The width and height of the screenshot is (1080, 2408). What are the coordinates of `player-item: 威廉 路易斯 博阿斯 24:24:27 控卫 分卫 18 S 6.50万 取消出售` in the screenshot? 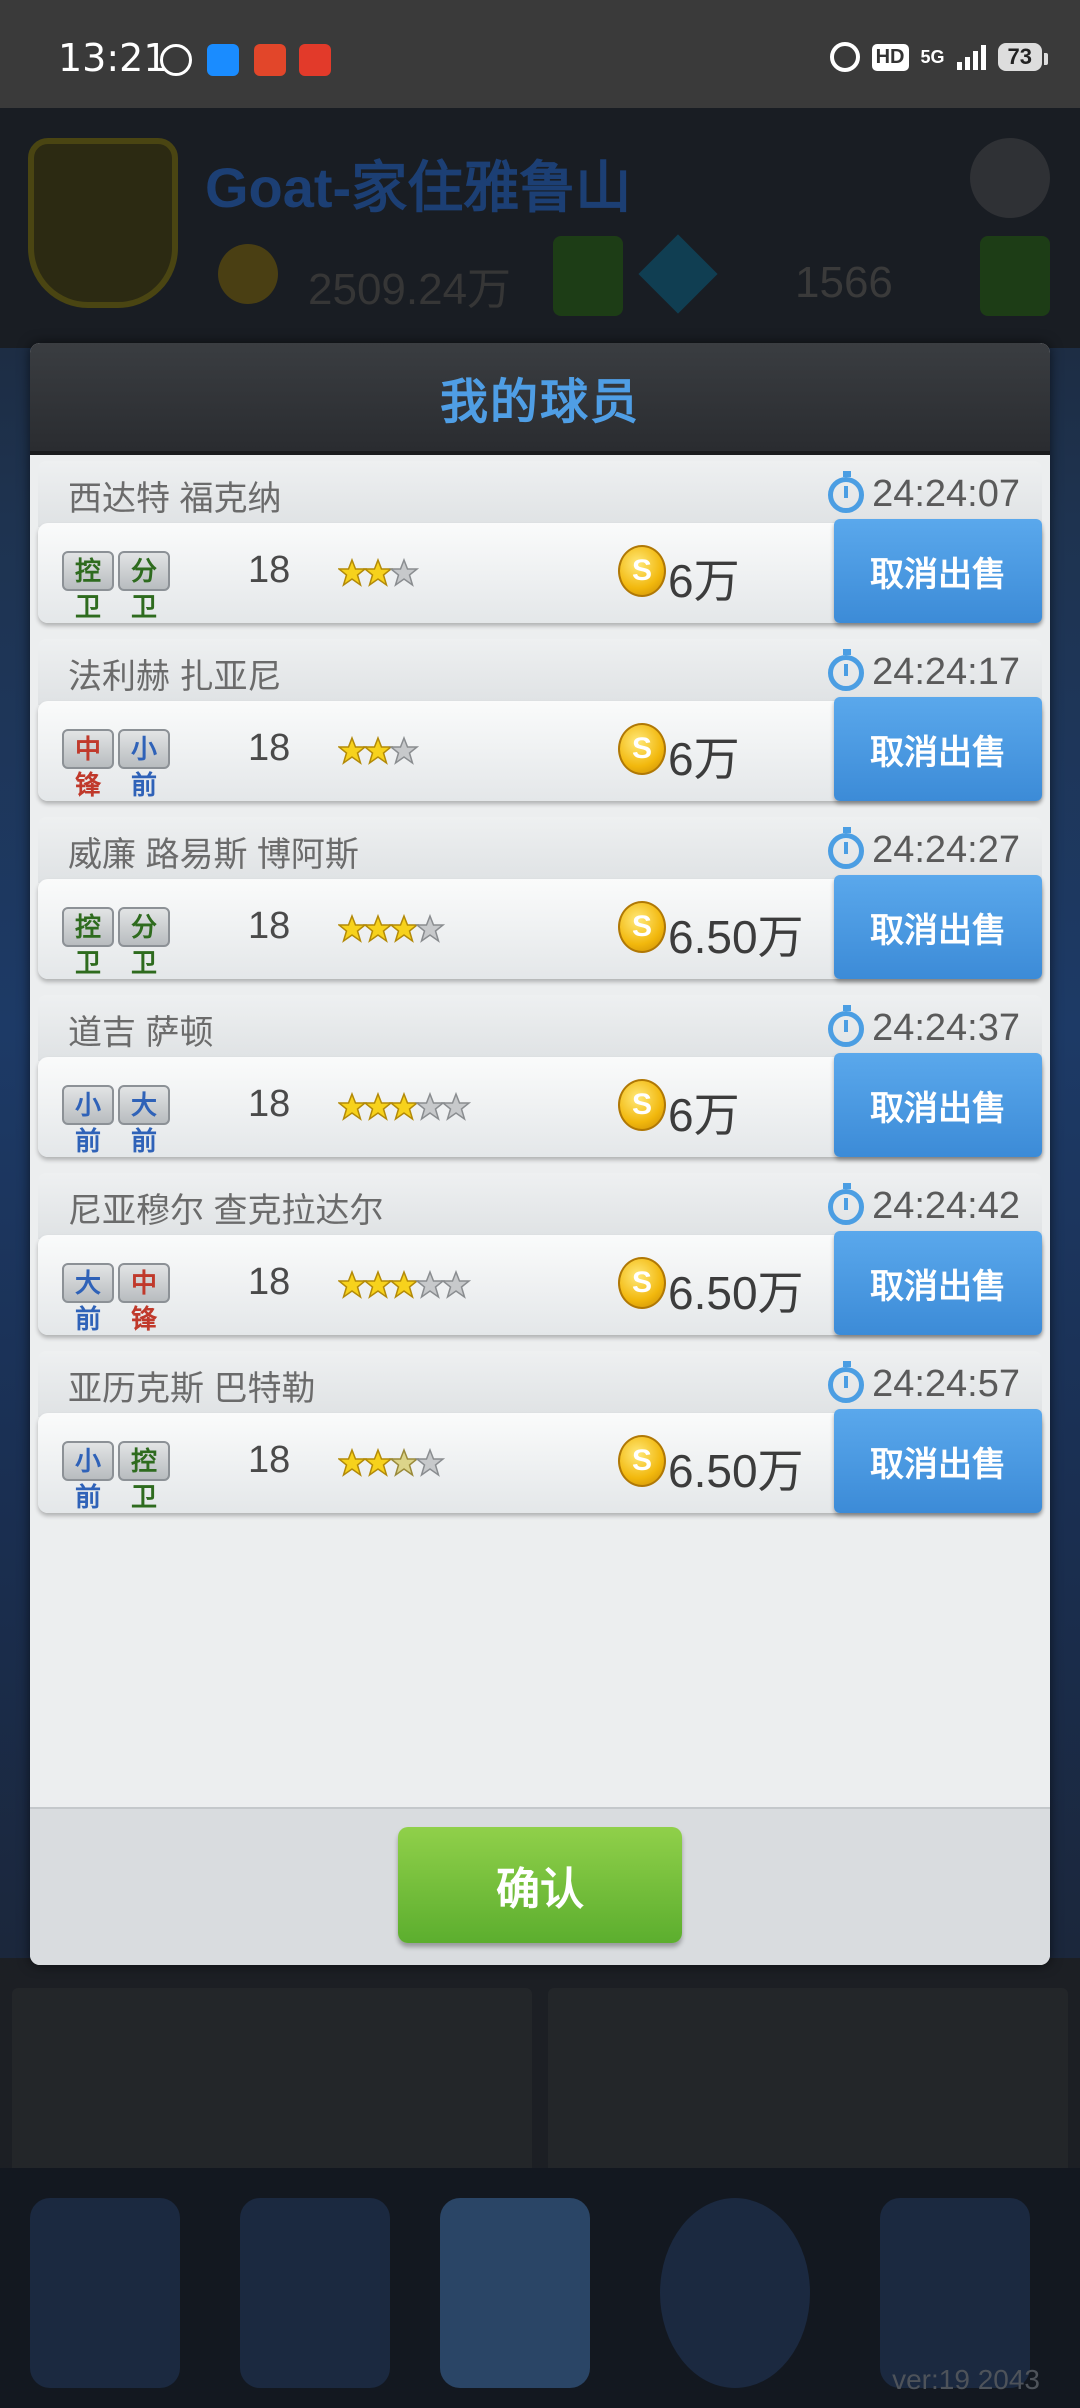 It's located at (540, 906).